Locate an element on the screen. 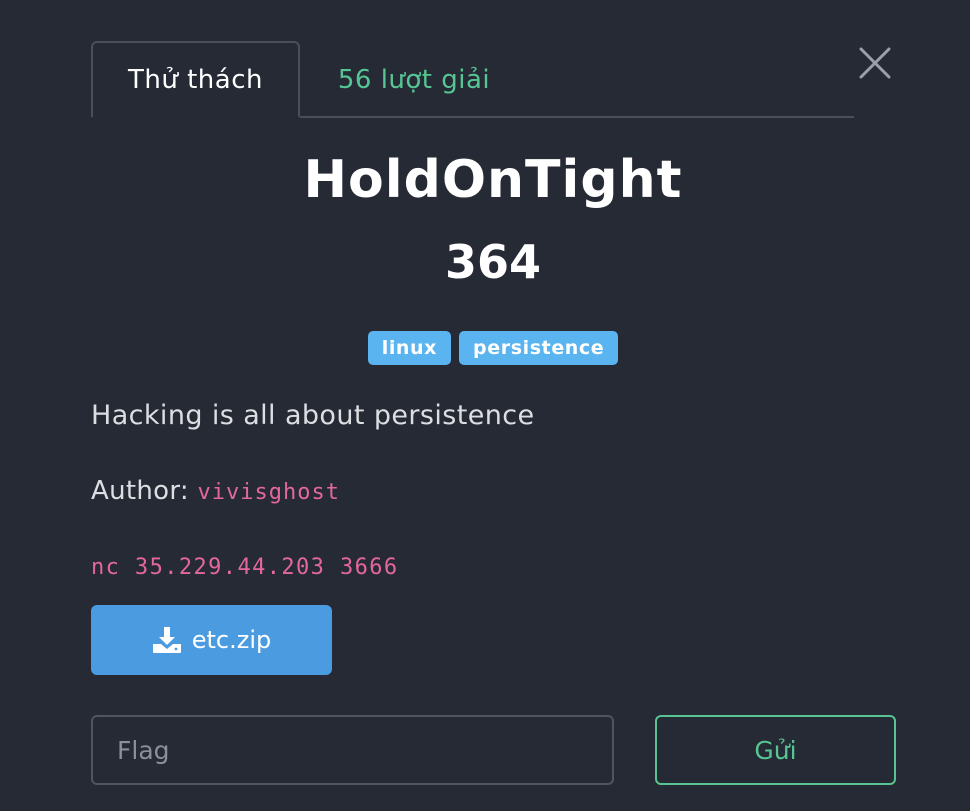  modal-tabs: Thử thách 56 lượt giải is located at coordinates (472, 79).